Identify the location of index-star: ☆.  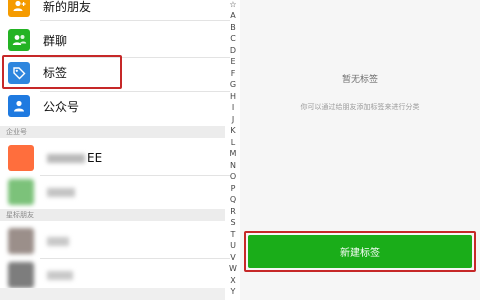
(233, 5).